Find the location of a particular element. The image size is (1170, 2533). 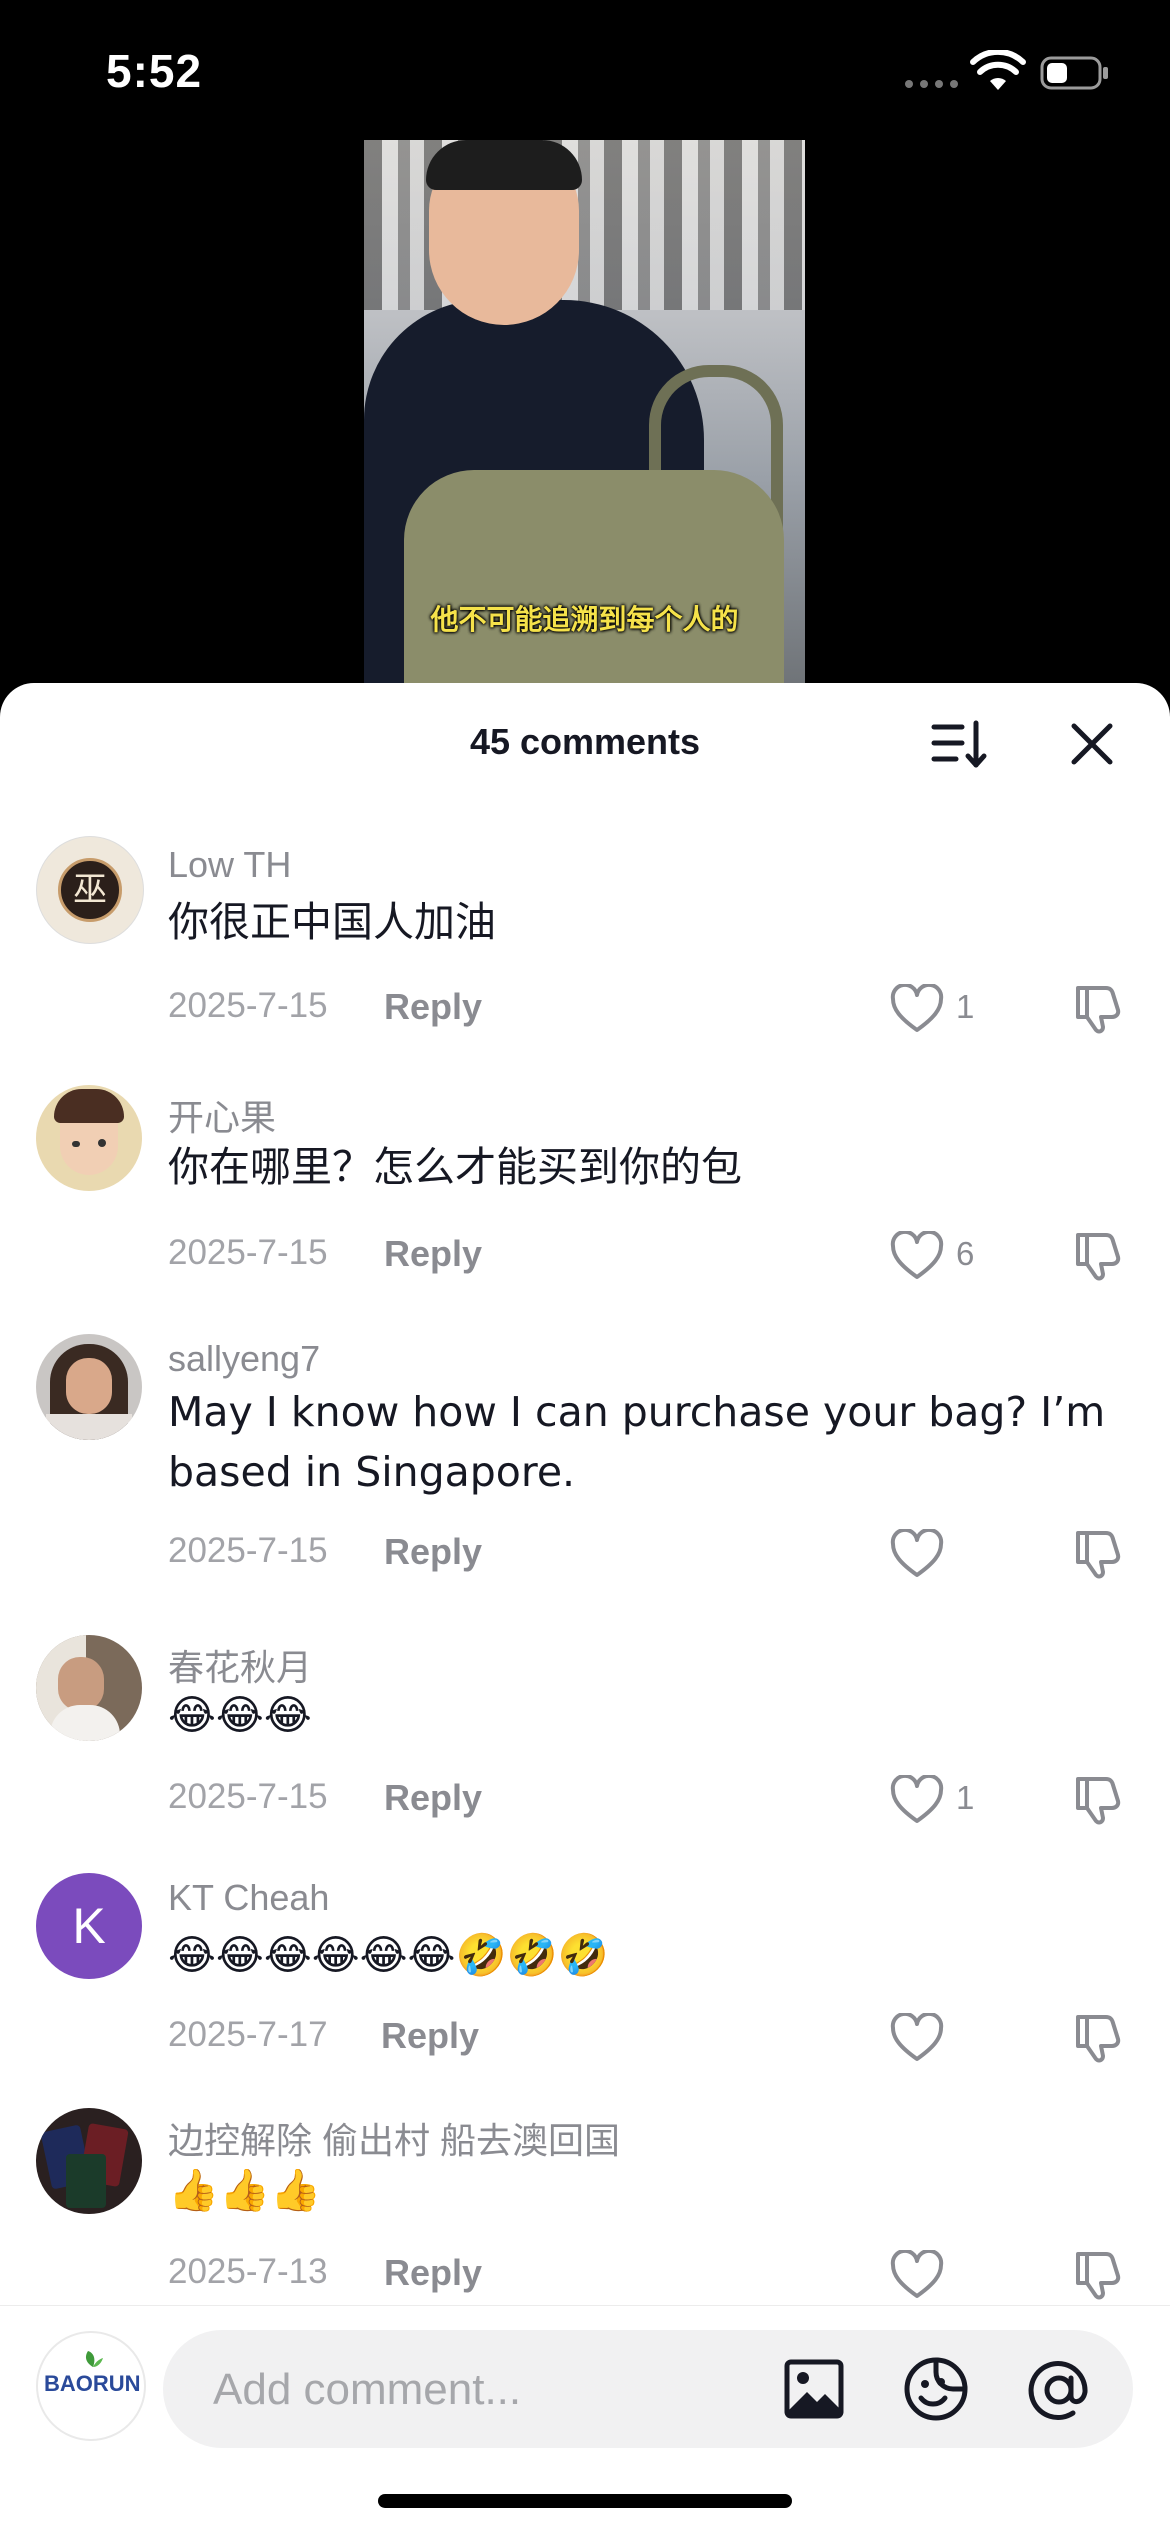

avatar: 巫 is located at coordinates (90, 890).